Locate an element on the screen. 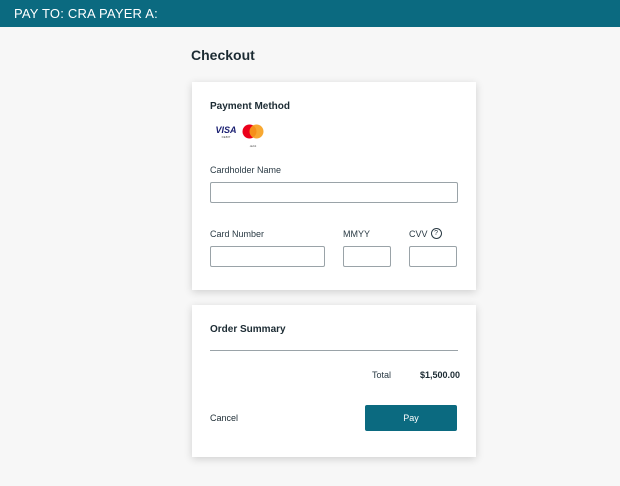 The image size is (620, 486). page-title: Checkout is located at coordinates (223, 55).